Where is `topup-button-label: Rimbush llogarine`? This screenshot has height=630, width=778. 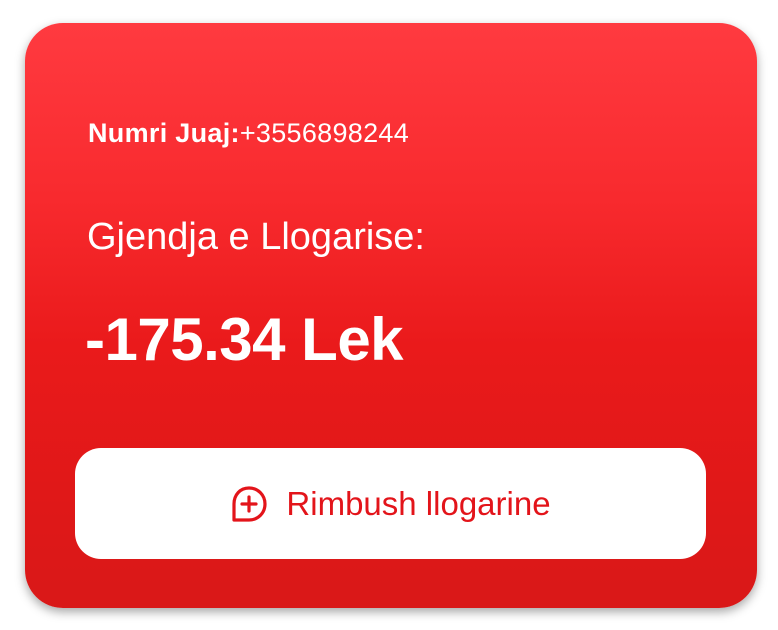 topup-button-label: Rimbush llogarine is located at coordinates (418, 503).